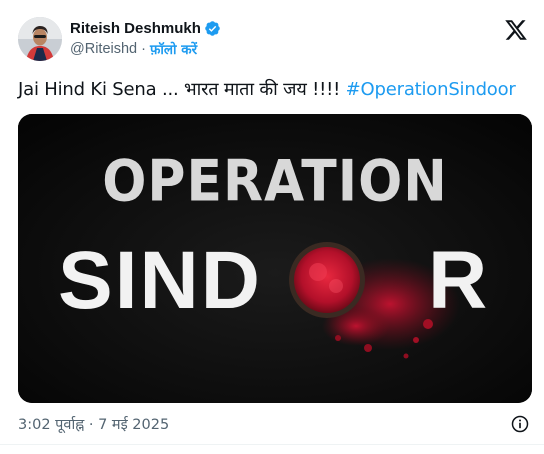 This screenshot has width=544, height=454. I want to click on author-handle: @Riteishd, so click(103, 49).